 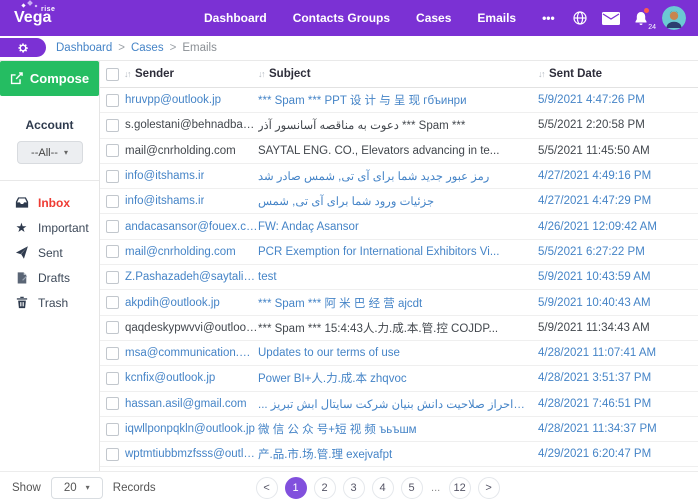 What do you see at coordinates (49, 252) in the screenshot?
I see `sidebar-item-sent: Sent` at bounding box center [49, 252].